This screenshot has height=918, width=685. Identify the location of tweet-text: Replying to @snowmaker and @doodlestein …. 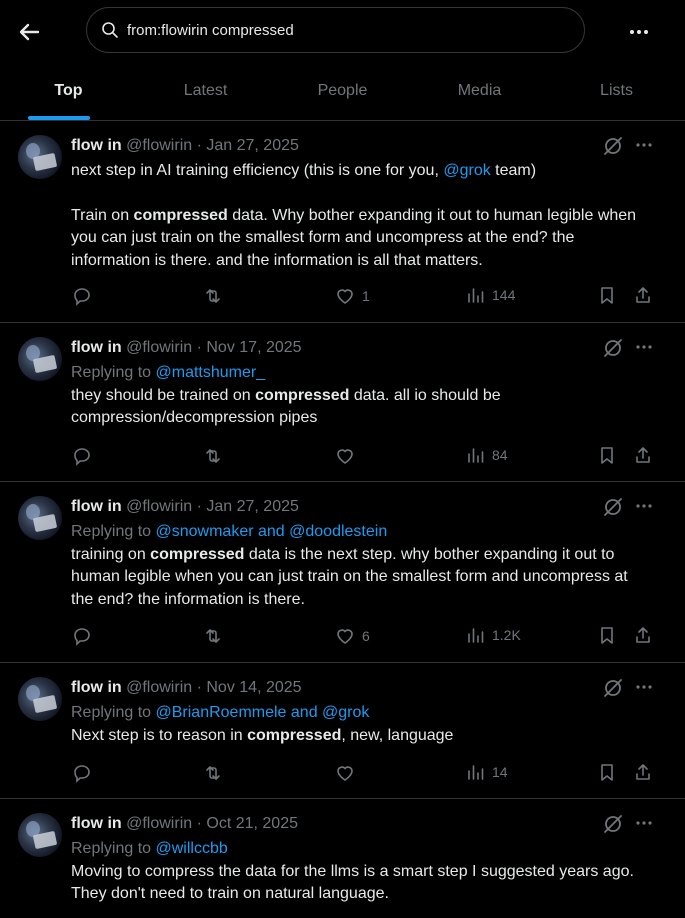
(361, 566).